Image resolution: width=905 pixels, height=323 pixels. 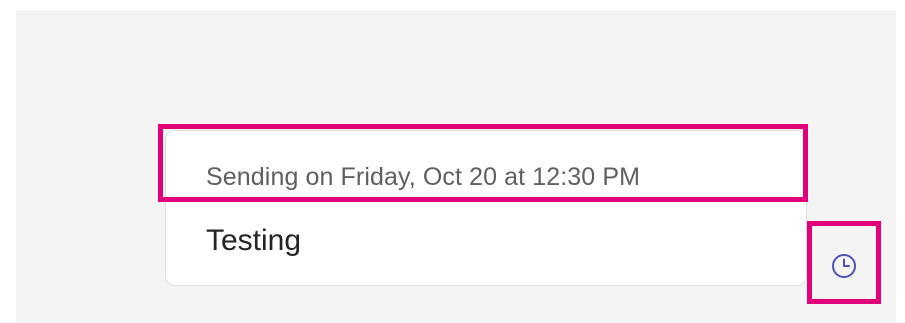 What do you see at coordinates (423, 177) in the screenshot?
I see `scheduled-send-label: Sending on Friday, Oct 20 at 12:30 PM` at bounding box center [423, 177].